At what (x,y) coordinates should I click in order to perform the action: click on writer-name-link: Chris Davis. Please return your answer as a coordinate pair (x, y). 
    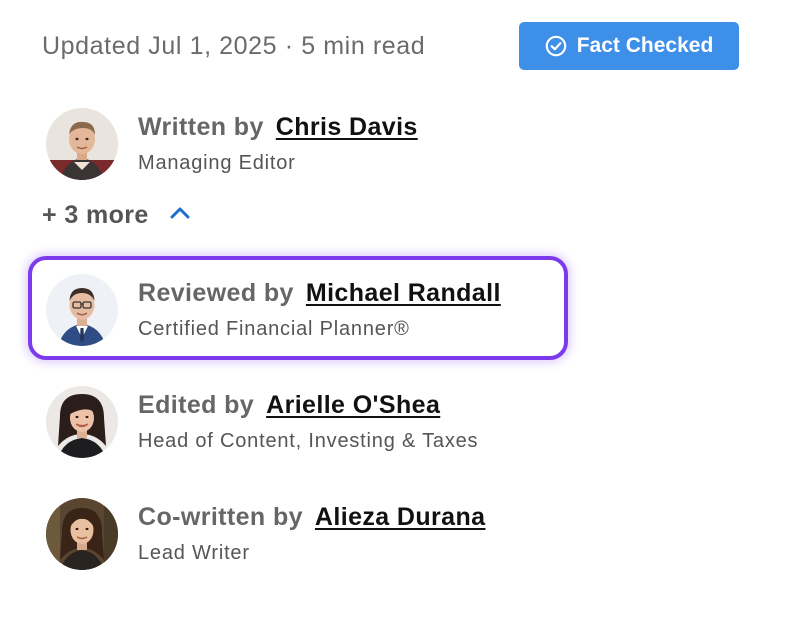
    Looking at the image, I should click on (347, 127).